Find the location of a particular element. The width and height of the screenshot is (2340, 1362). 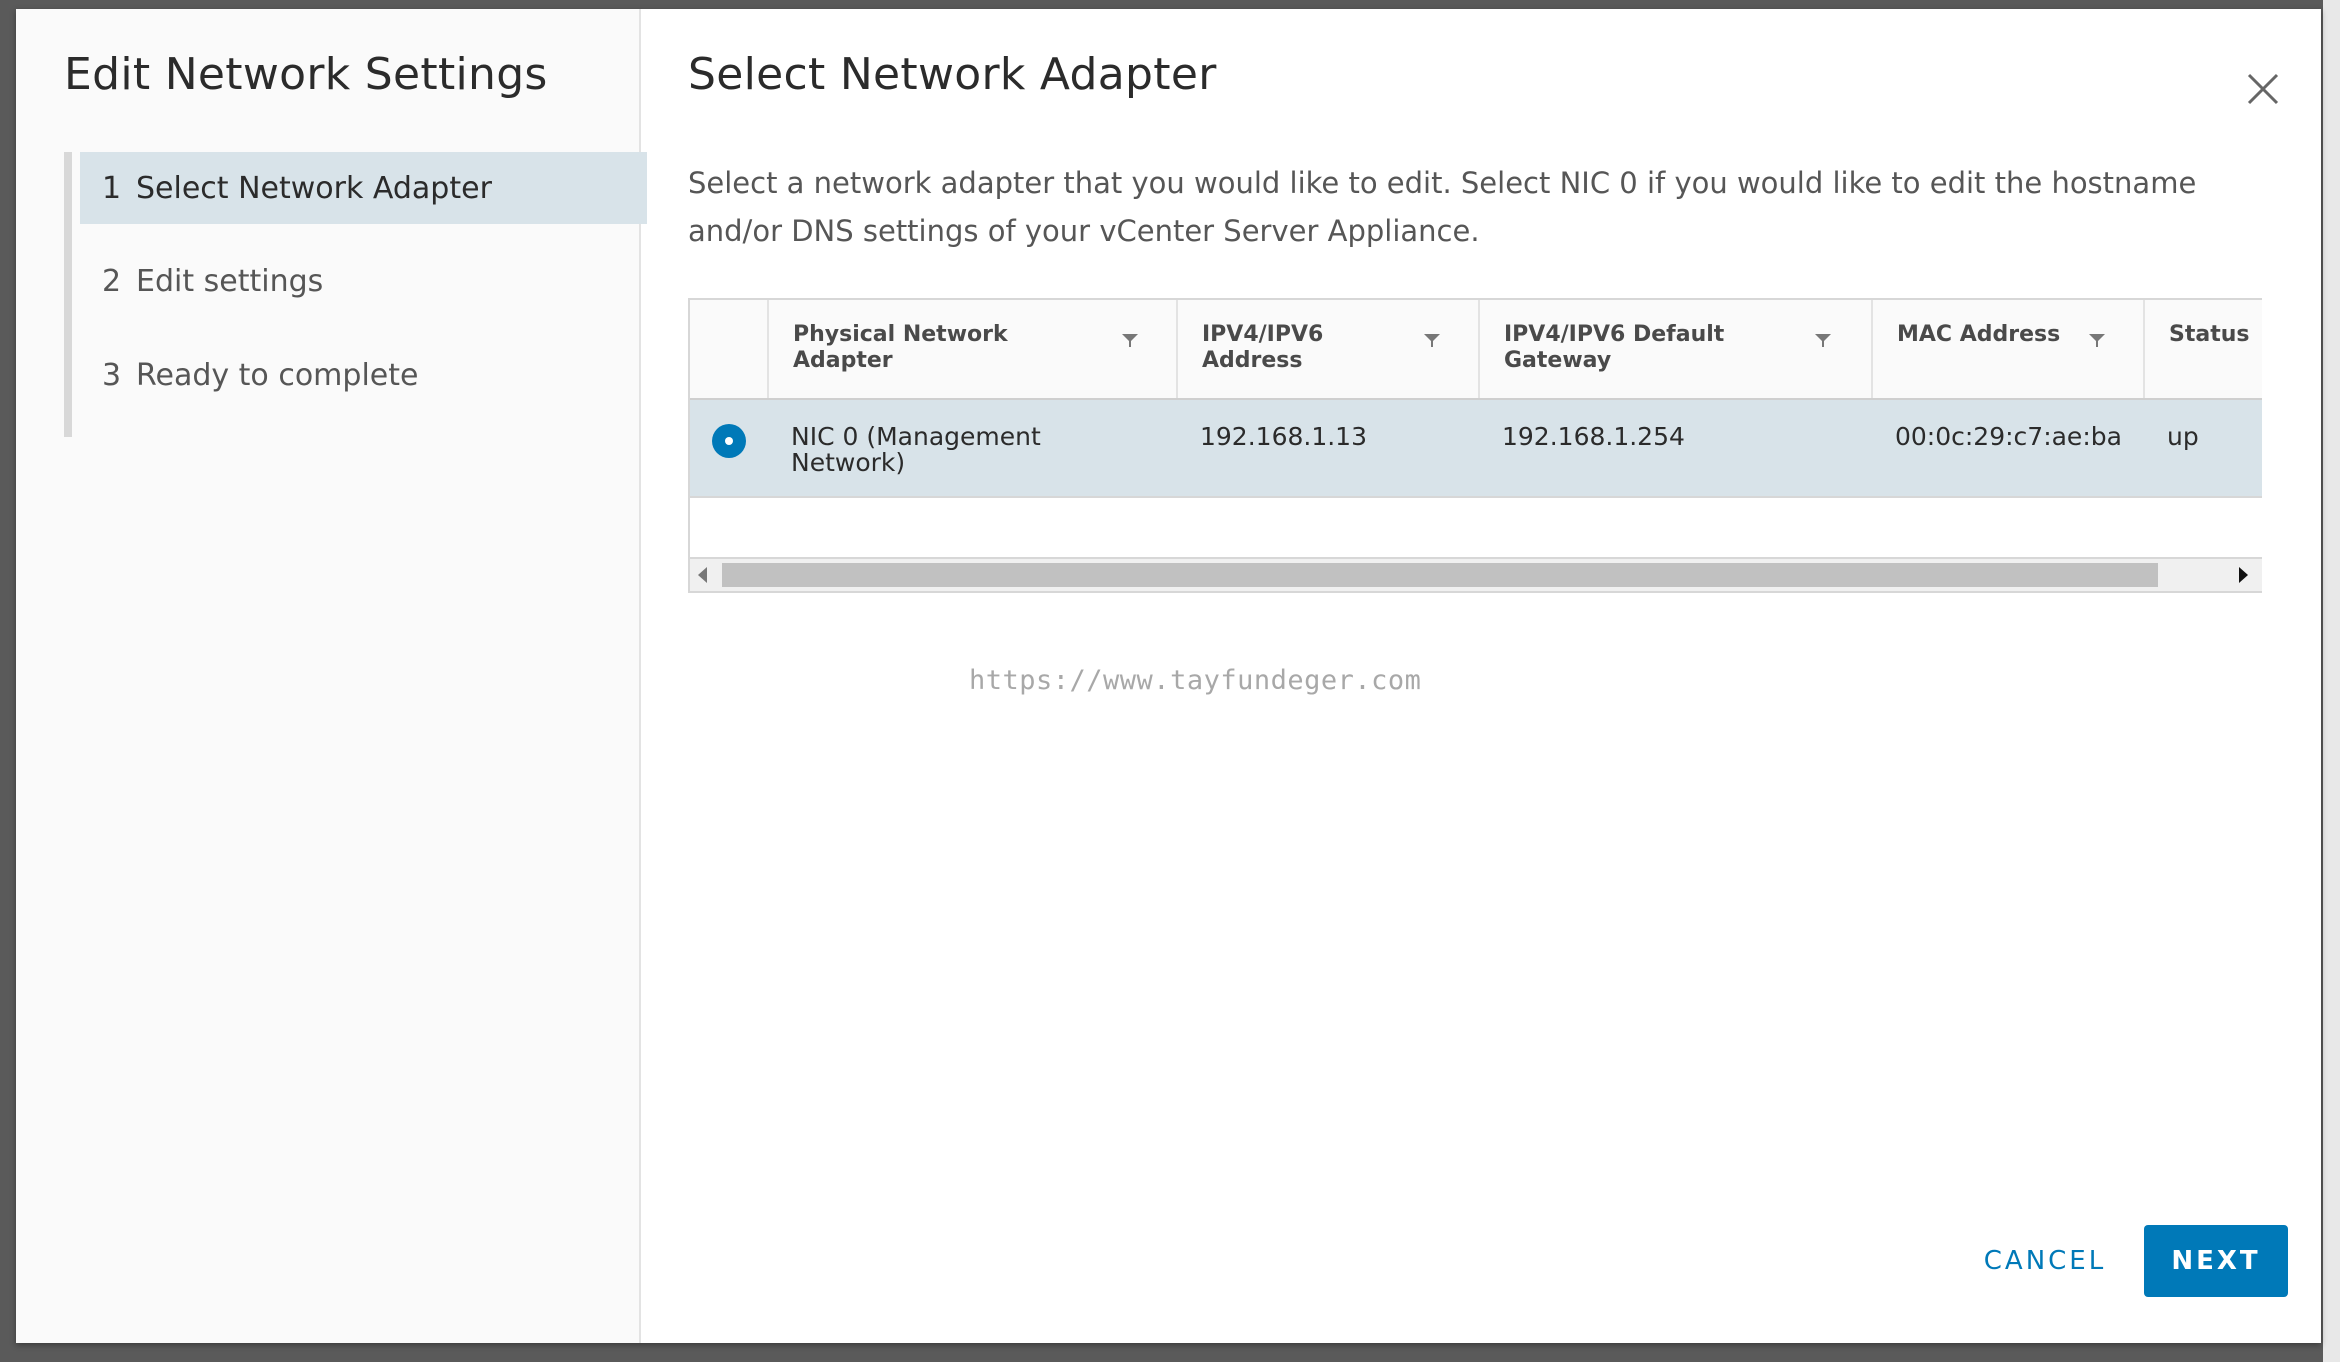

cell-address: 192.168.1.13 is located at coordinates (1283, 436).